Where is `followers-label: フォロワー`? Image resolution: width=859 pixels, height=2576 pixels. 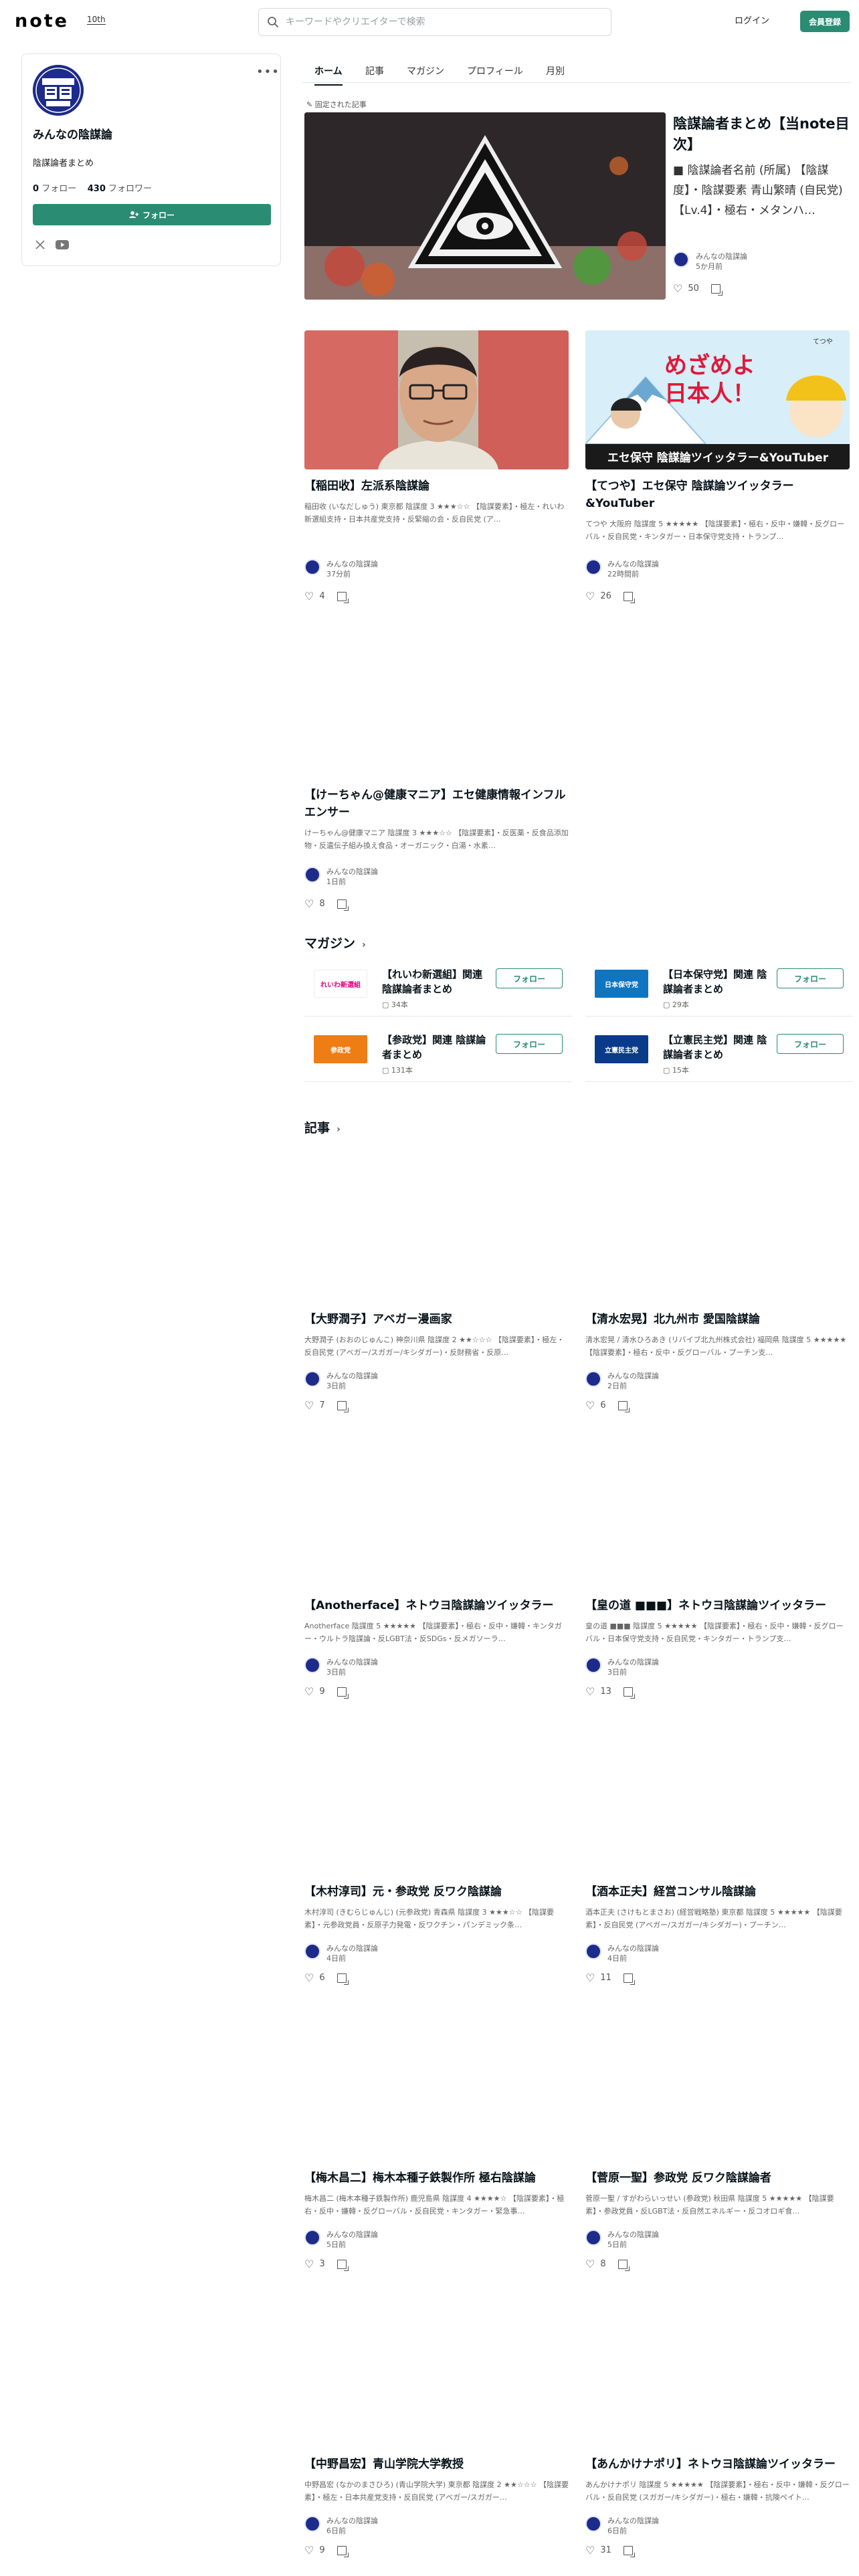
followers-label: フォロワー is located at coordinates (130, 189).